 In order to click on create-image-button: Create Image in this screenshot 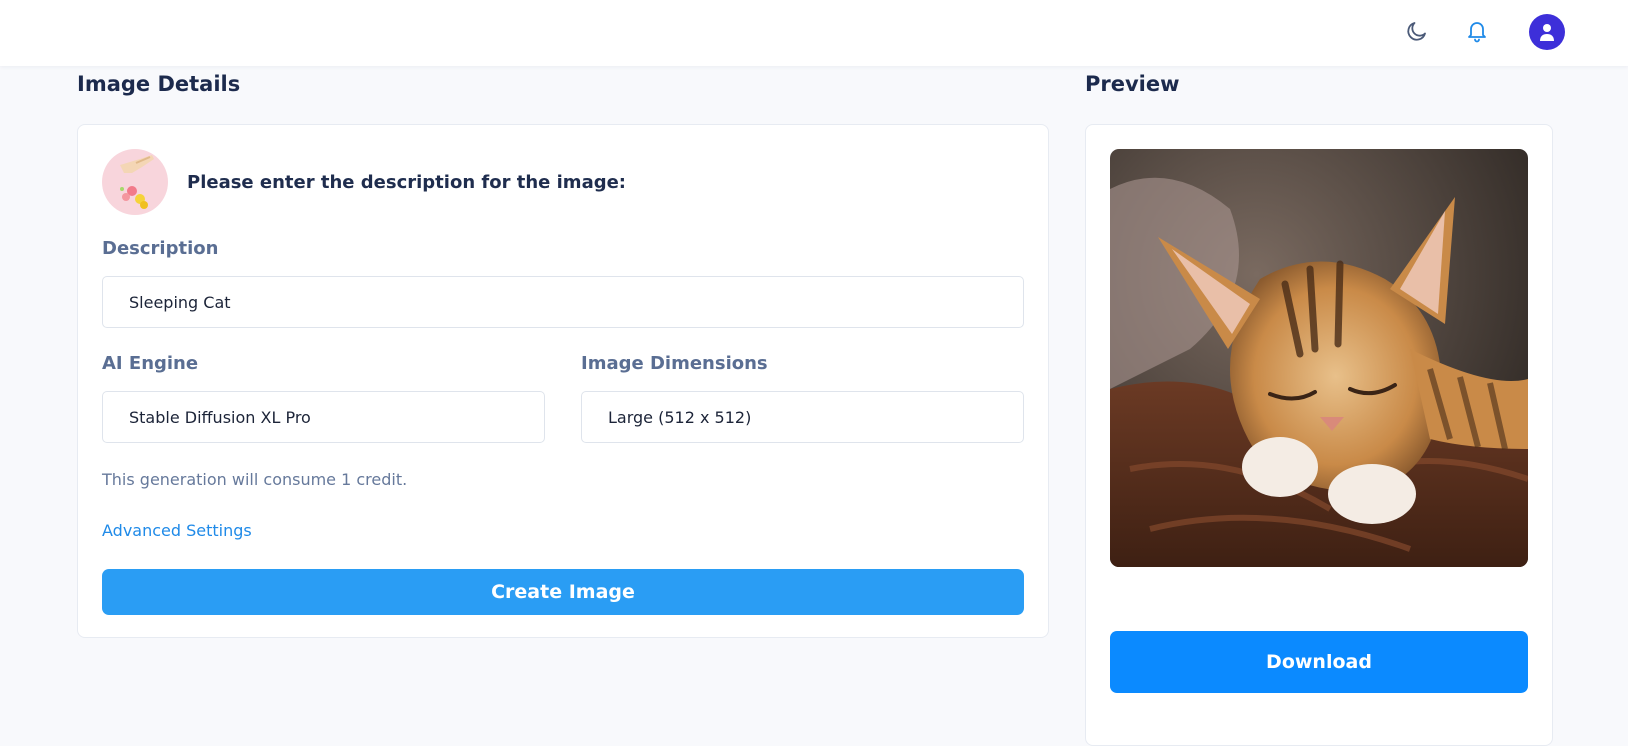, I will do `click(563, 592)`.